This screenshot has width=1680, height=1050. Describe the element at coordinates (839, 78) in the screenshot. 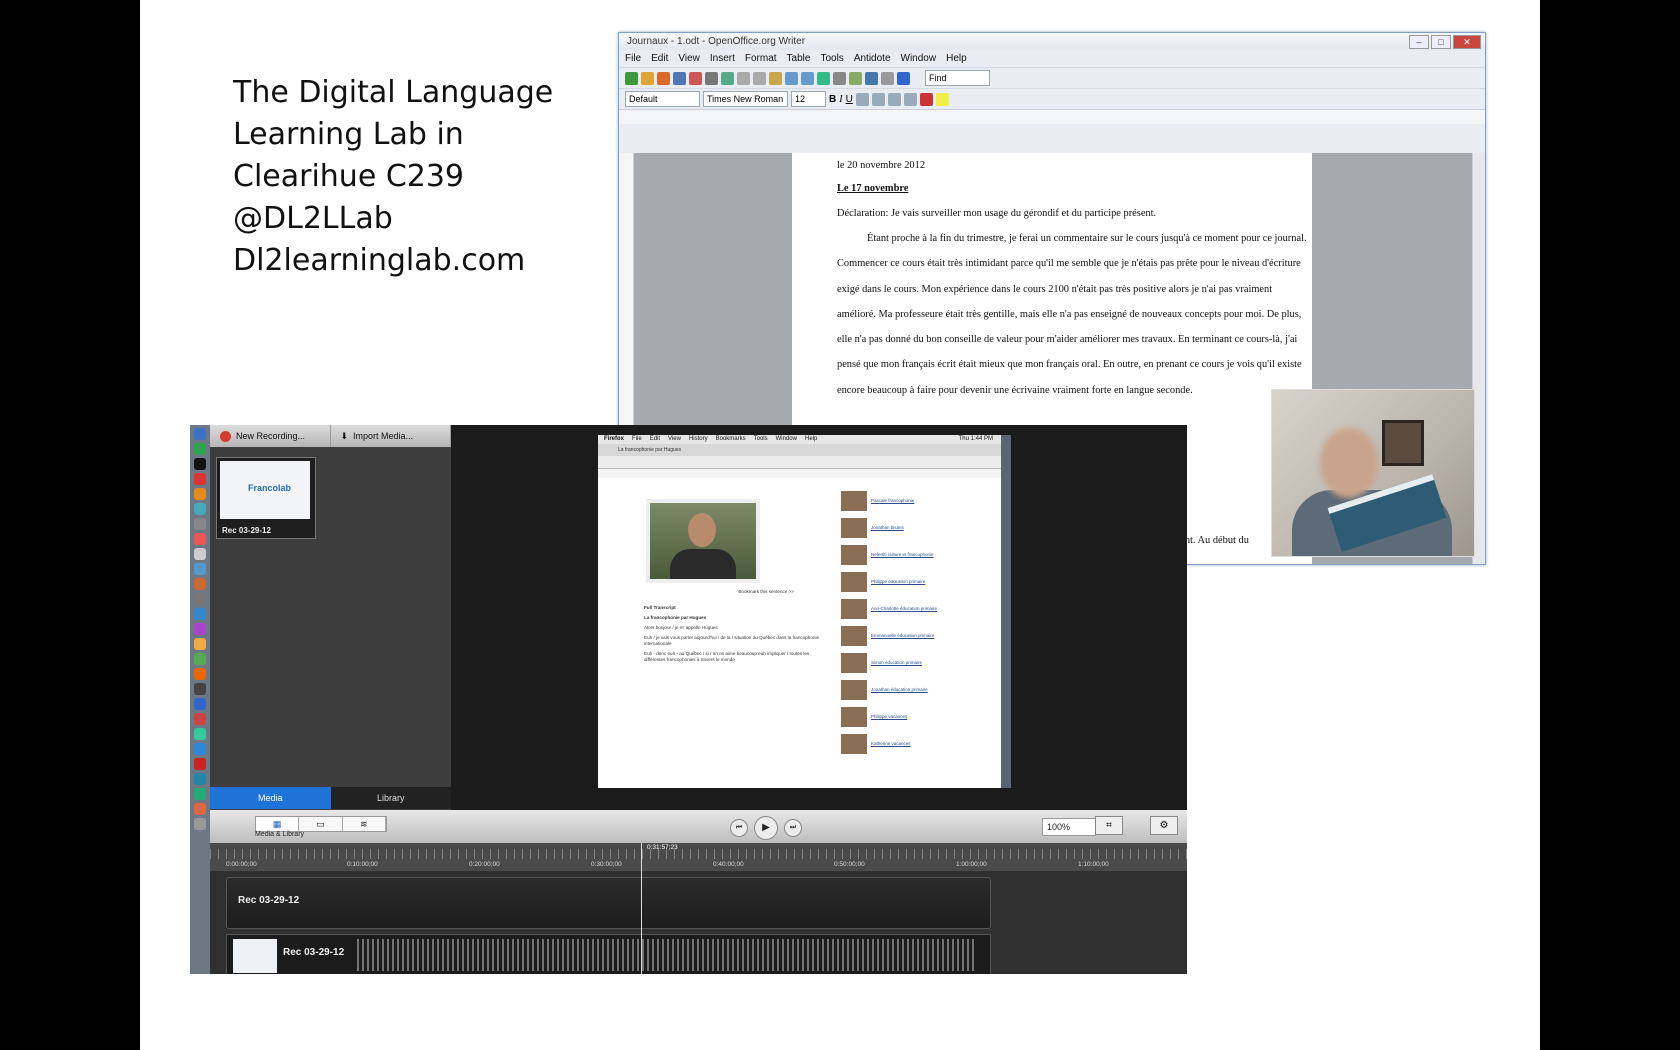

I see `table-icon` at that location.